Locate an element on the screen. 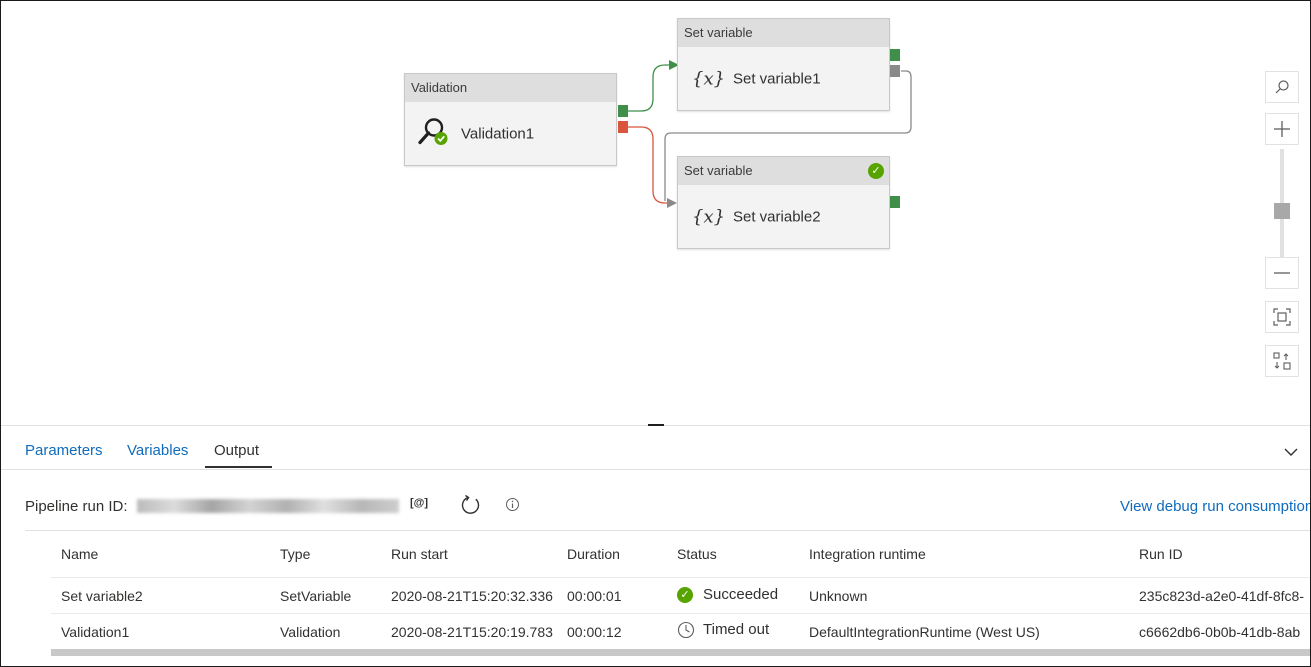  activity-label: Set variable2 is located at coordinates (777, 216).